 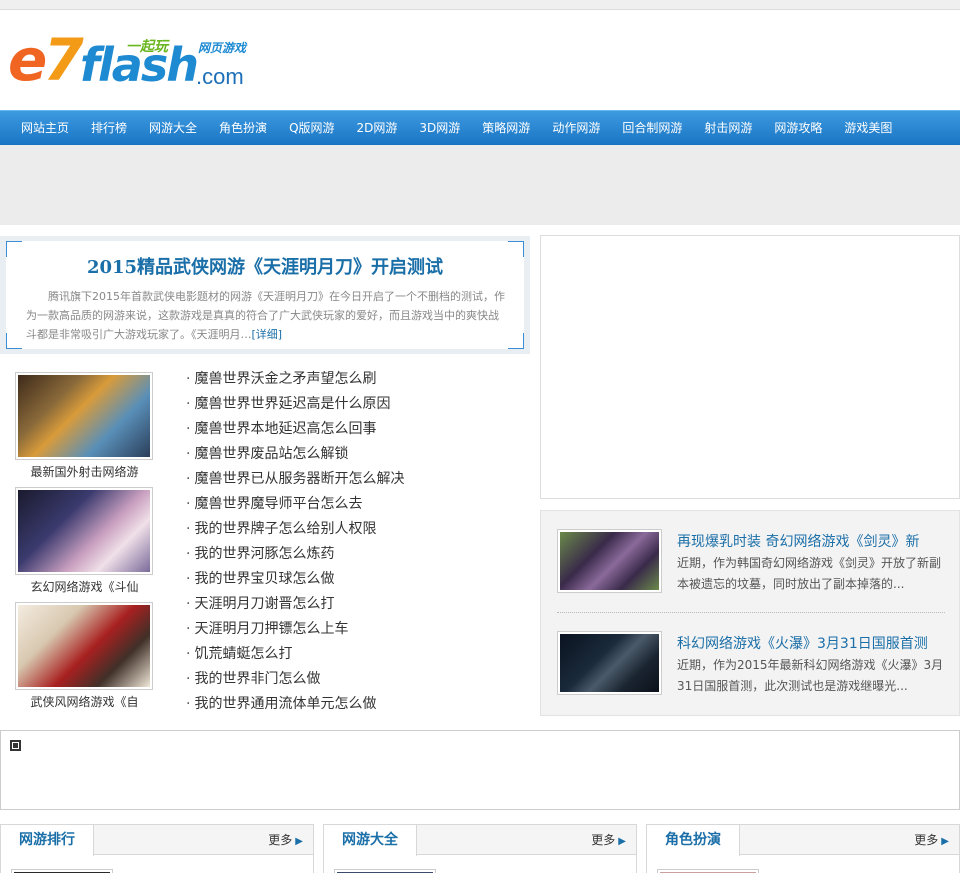 What do you see at coordinates (803, 848) in the screenshot?
I see `panel-rpg: 角色扮演 更多 ▶` at bounding box center [803, 848].